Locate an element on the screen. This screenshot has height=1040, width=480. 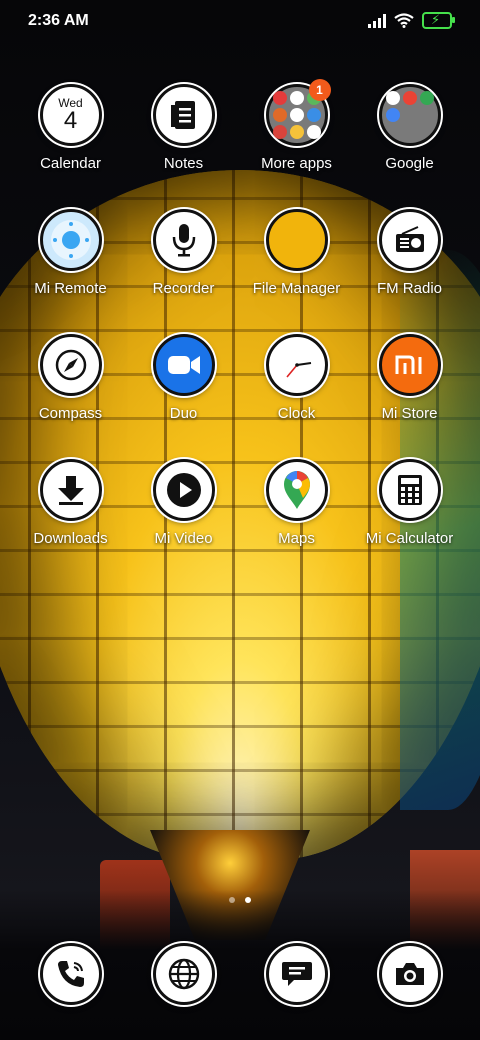
app-google-folder: Google is located at coordinates (409, 128).